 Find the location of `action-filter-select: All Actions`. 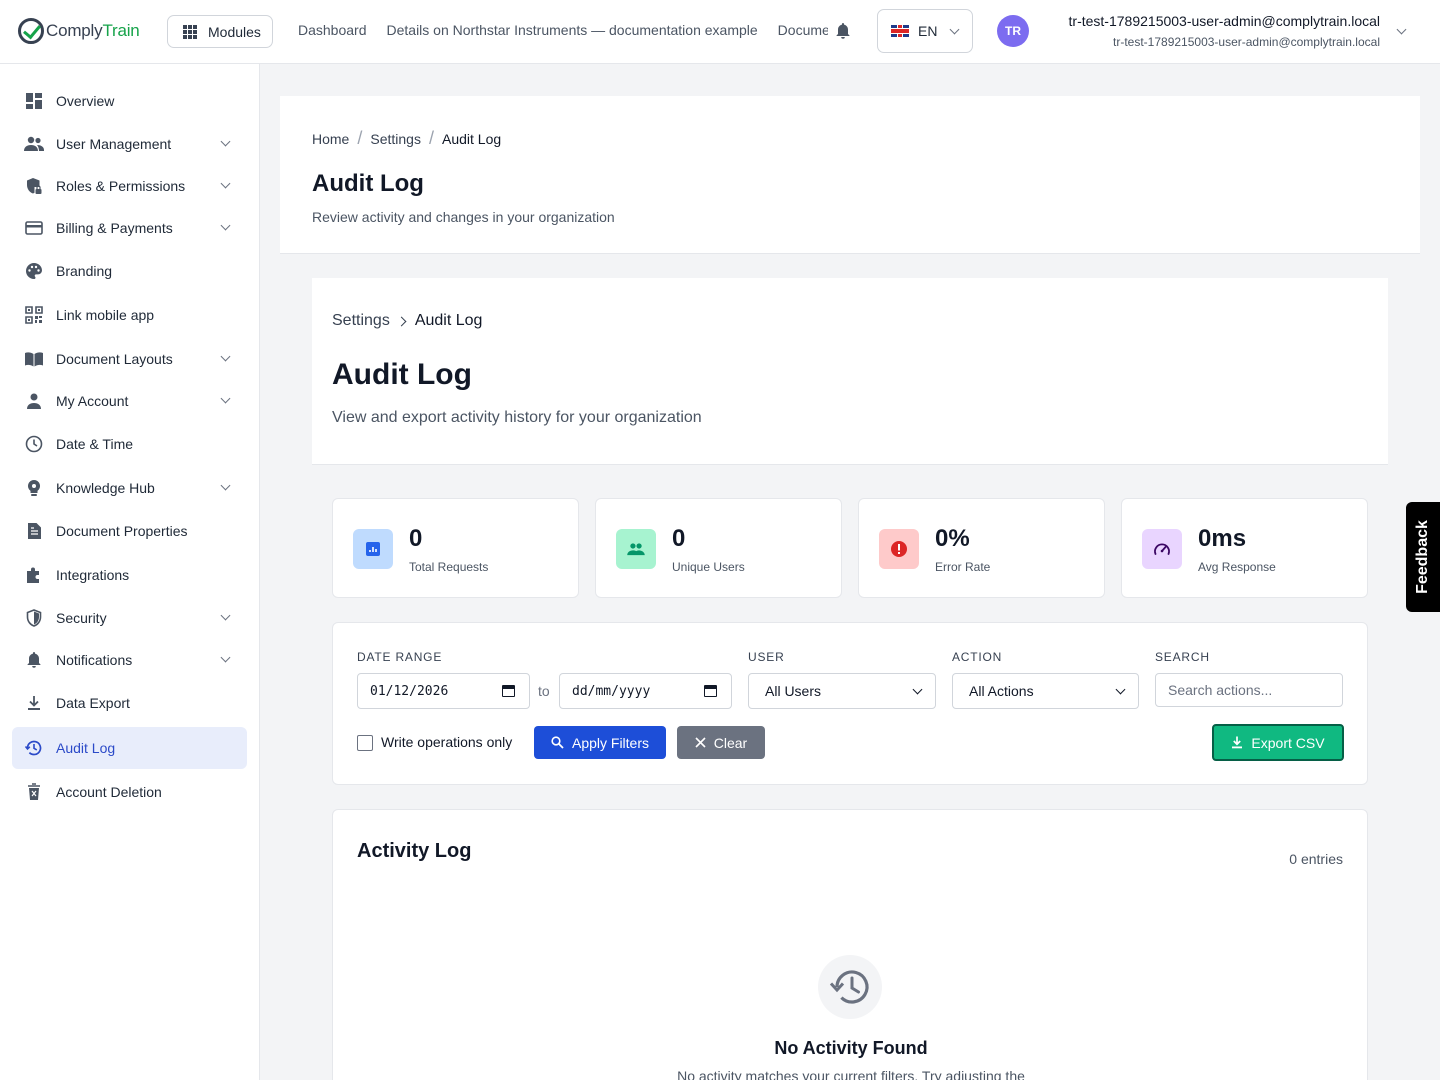

action-filter-select: All Actions is located at coordinates (1045, 691).